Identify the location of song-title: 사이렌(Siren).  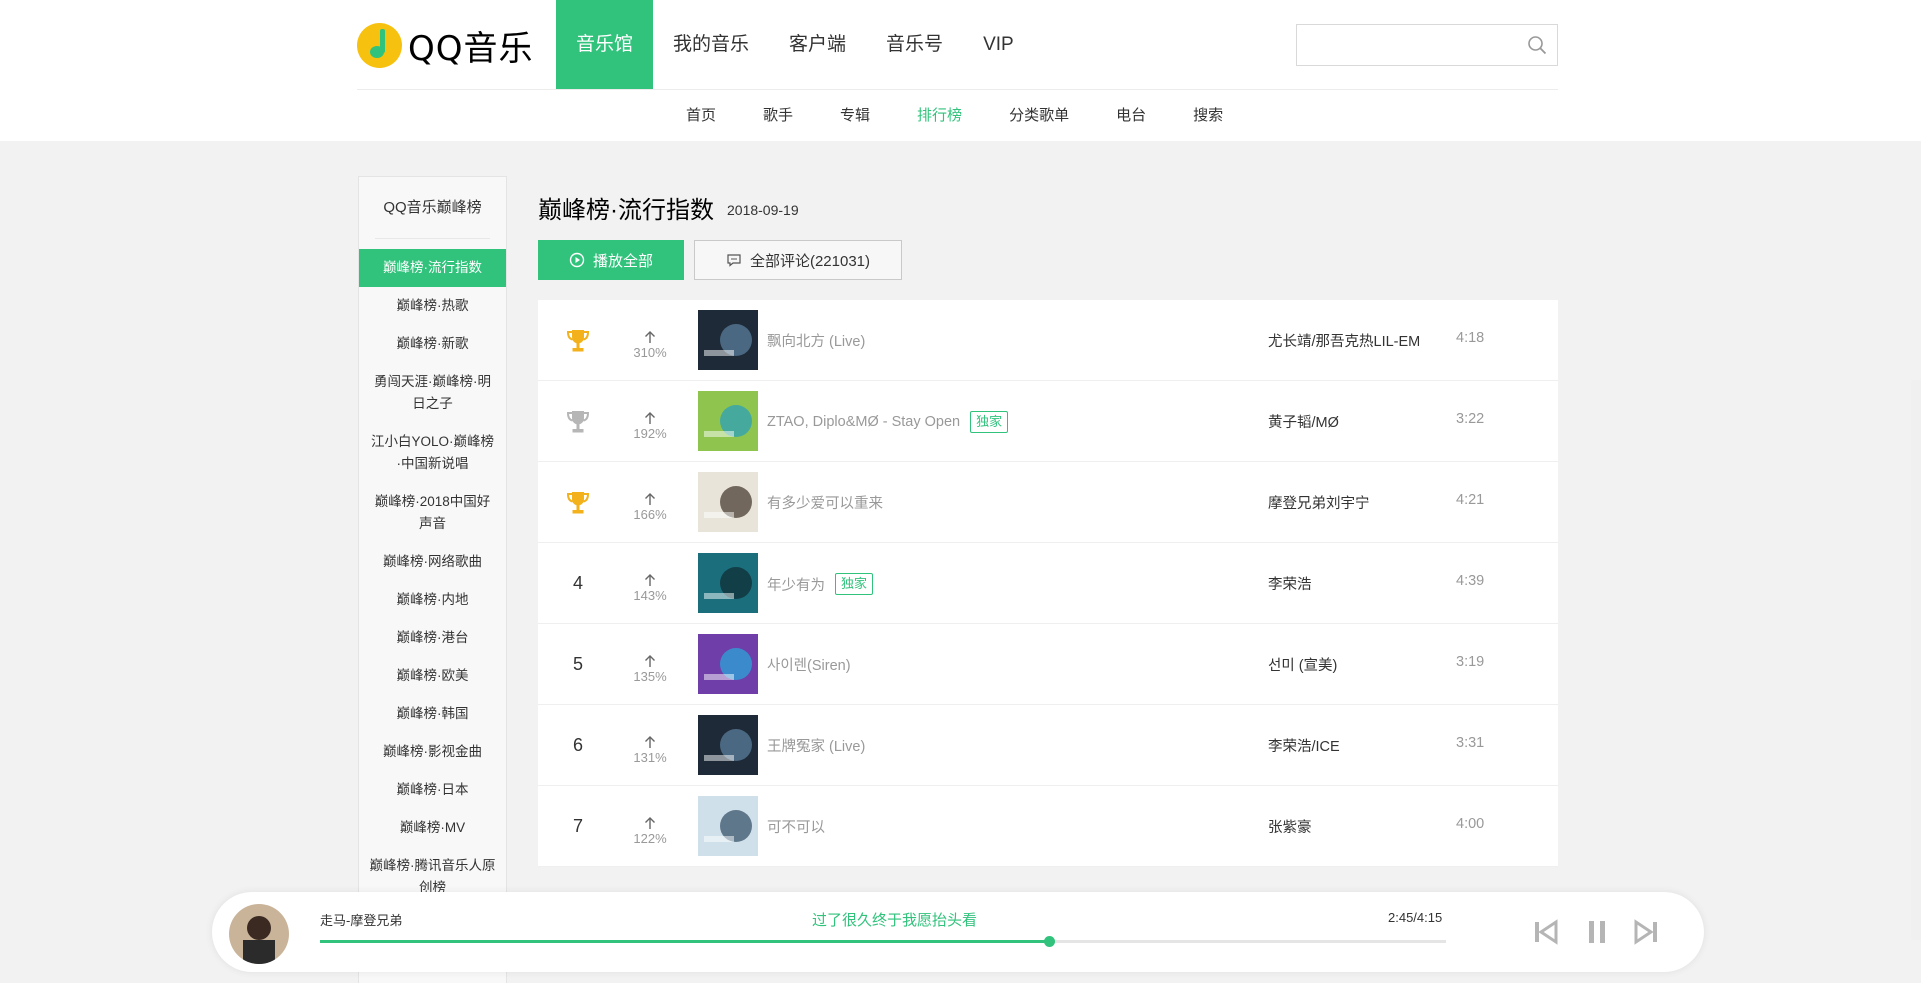
(809, 664).